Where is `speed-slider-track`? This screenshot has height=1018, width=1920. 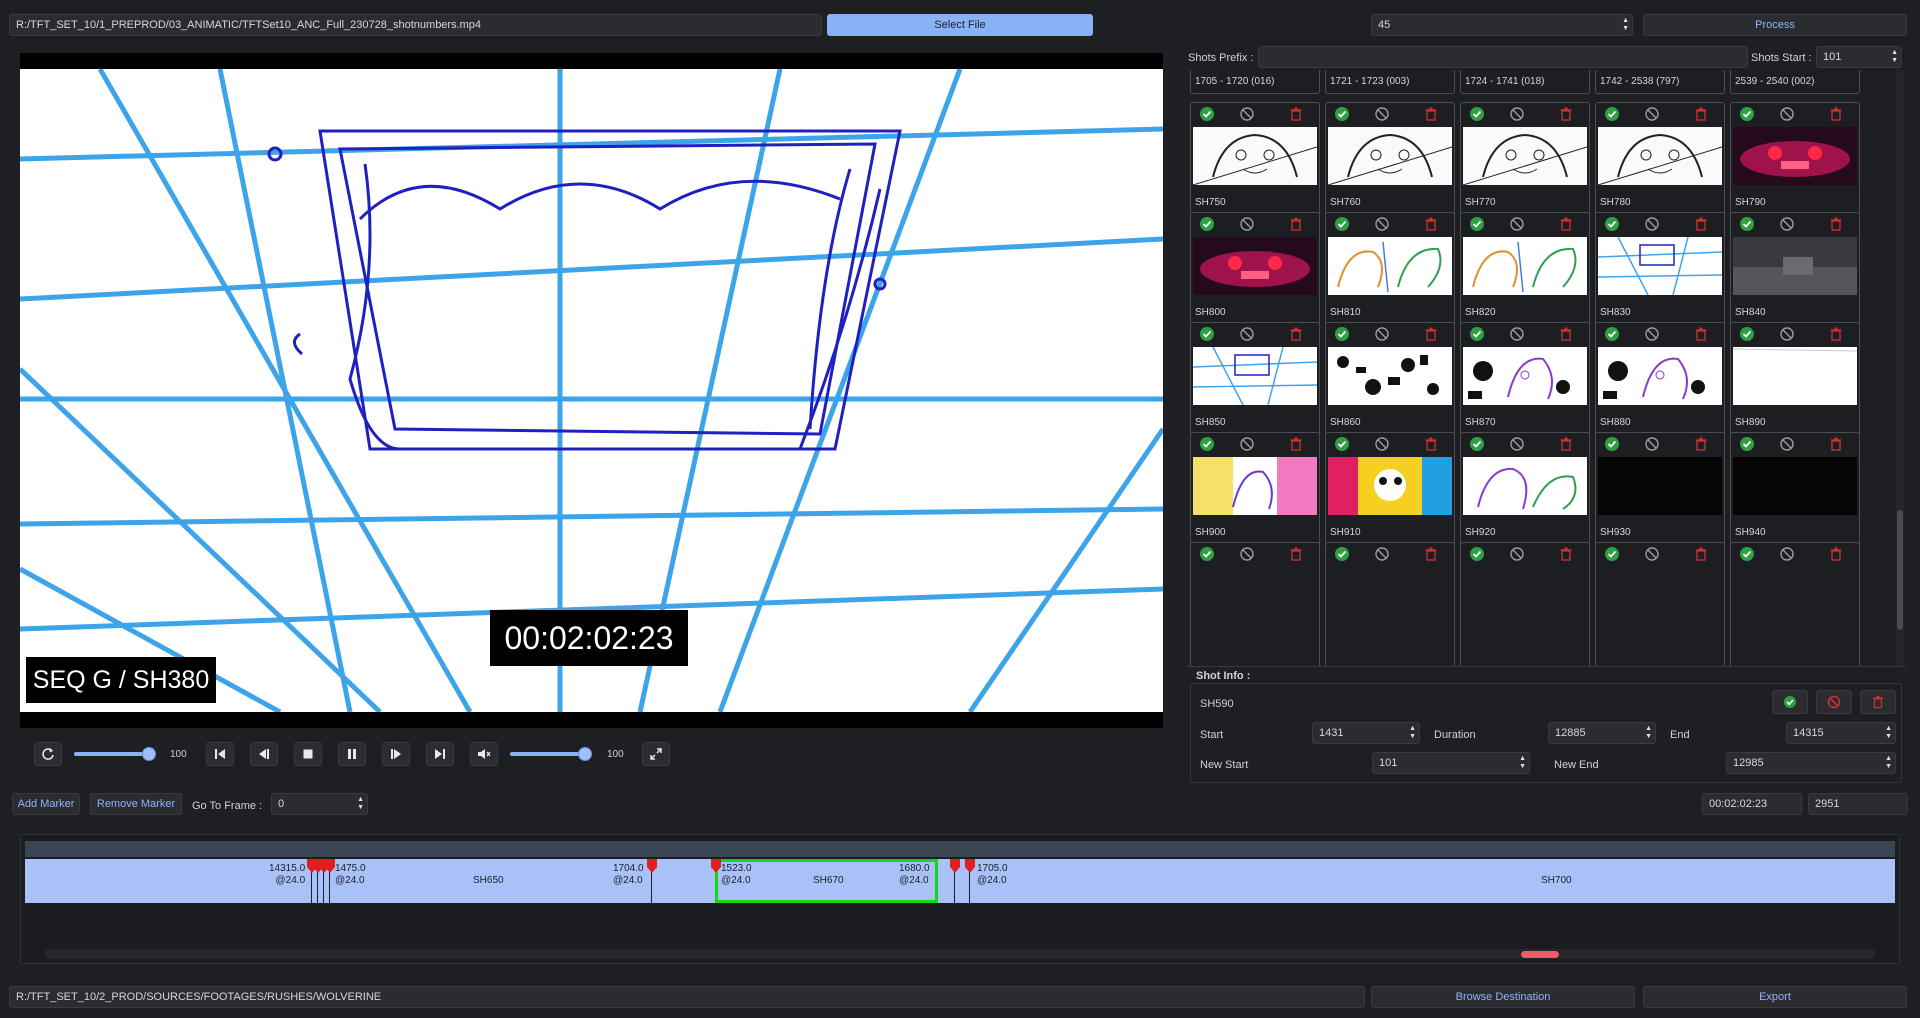
speed-slider-track is located at coordinates (111, 754).